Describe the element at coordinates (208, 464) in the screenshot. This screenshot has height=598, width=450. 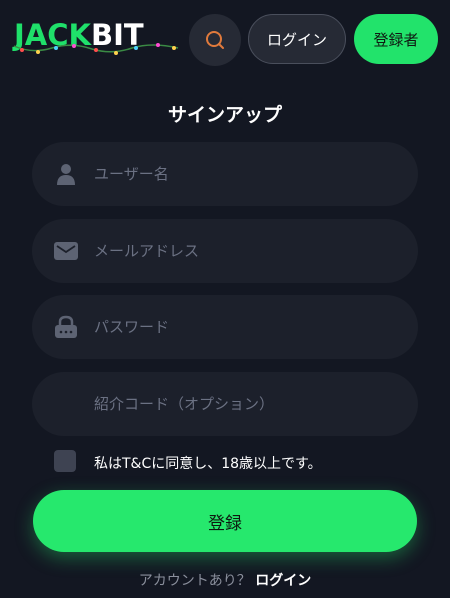
I see `terms-label: 私はT&Cに同意し、18歳以上です。` at that location.